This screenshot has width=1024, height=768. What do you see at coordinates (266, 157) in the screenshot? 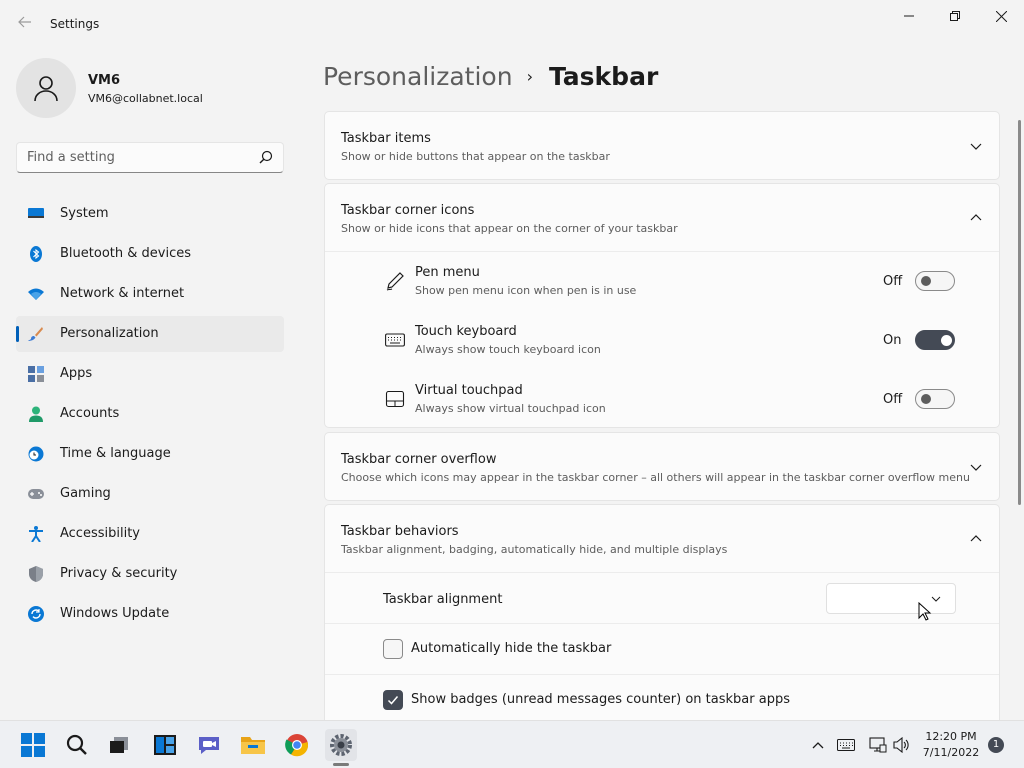
I see `search-icon` at bounding box center [266, 157].